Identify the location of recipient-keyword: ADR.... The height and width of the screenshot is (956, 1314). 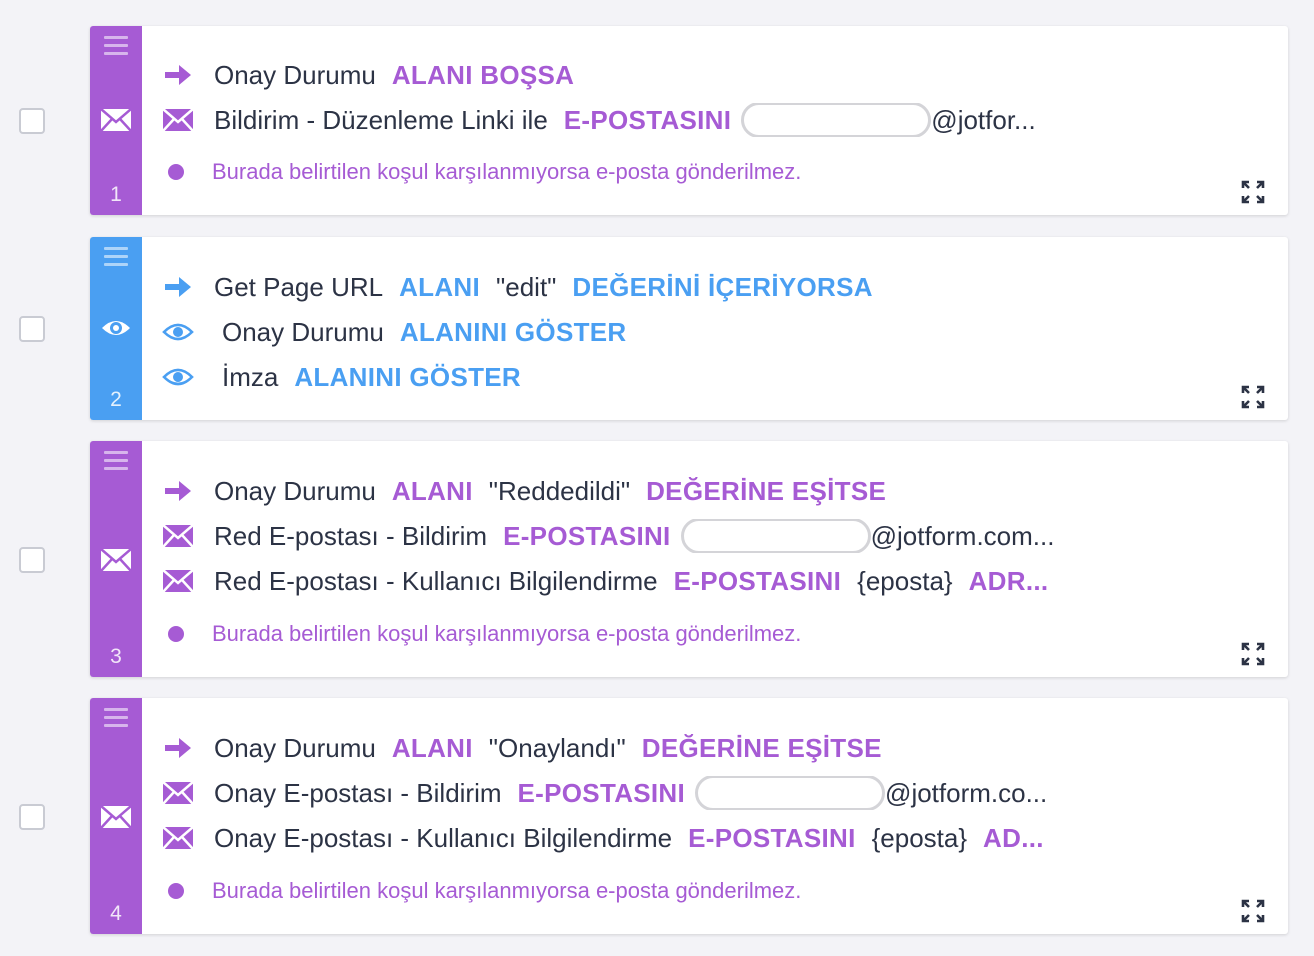
(1008, 580).